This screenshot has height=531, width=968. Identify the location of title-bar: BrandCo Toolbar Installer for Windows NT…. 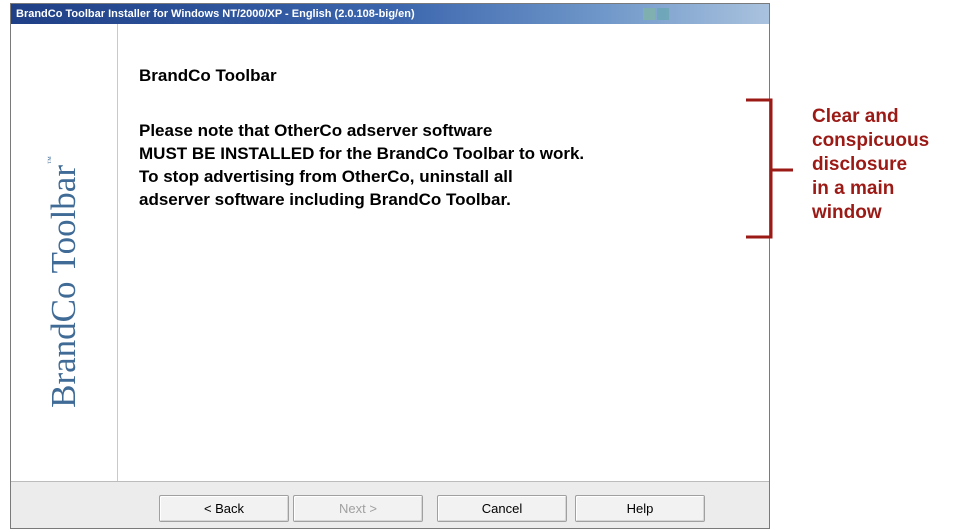
(390, 14).